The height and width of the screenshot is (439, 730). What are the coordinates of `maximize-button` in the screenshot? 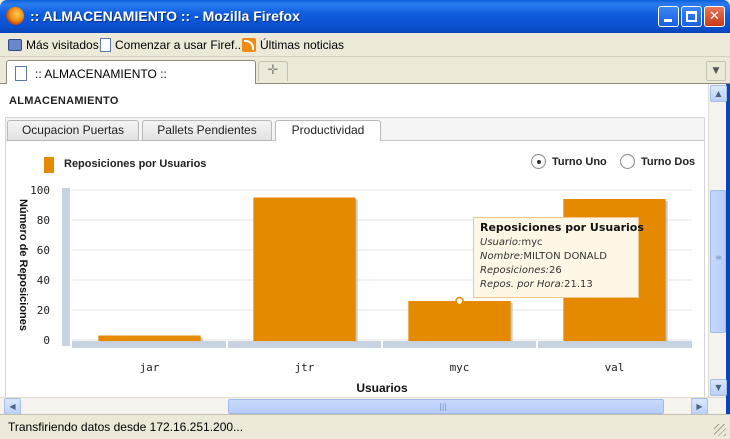 It's located at (691, 16).